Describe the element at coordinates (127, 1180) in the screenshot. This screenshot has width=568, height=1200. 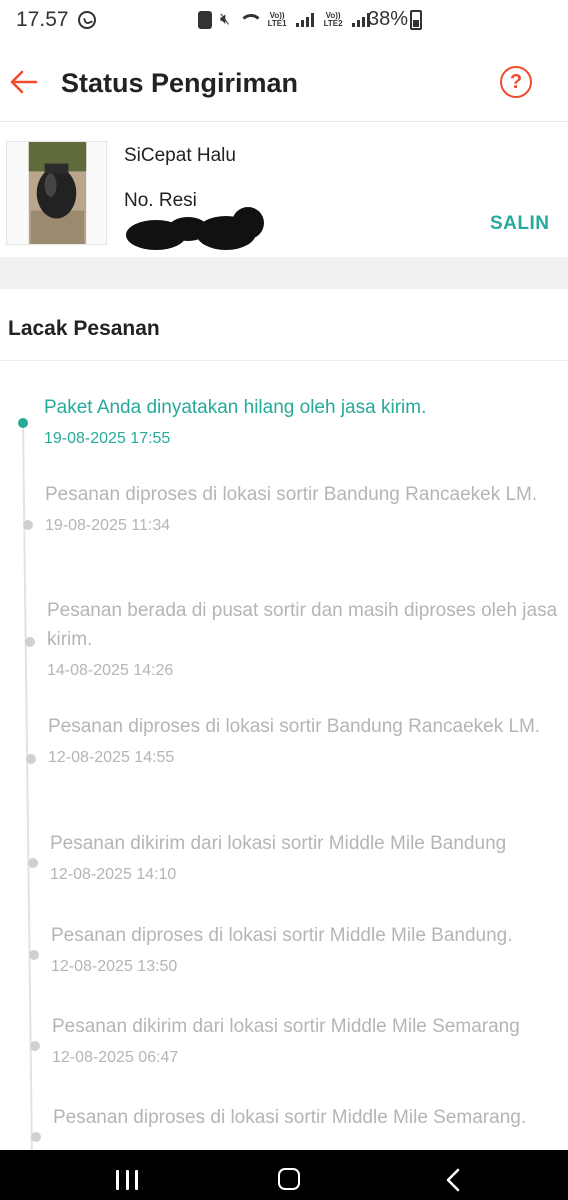
I see `recents-icon` at that location.